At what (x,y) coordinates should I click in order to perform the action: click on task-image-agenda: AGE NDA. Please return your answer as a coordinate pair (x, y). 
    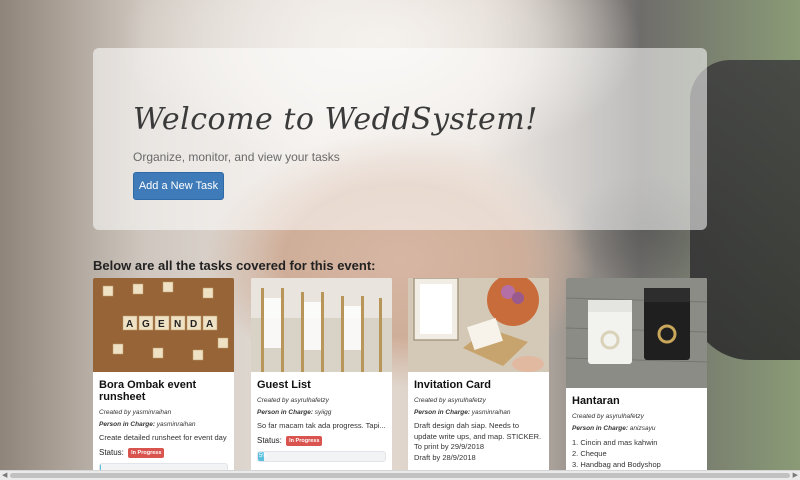
    Looking at the image, I should click on (163, 325).